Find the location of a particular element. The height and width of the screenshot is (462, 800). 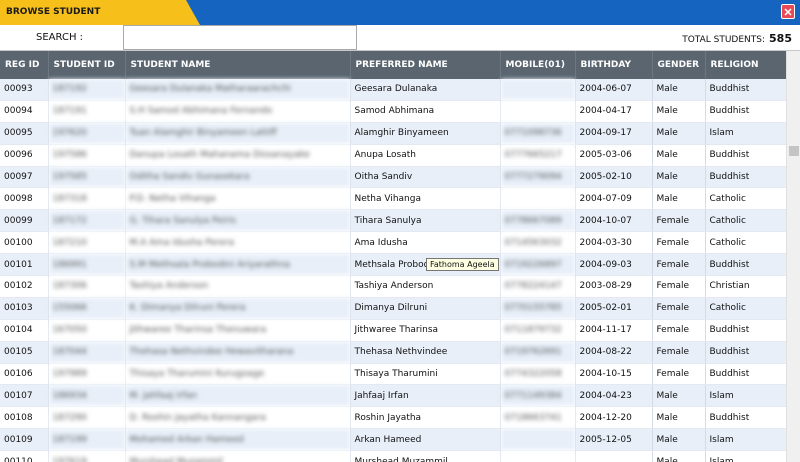

cell-student-id: 186991 is located at coordinates (87, 265).